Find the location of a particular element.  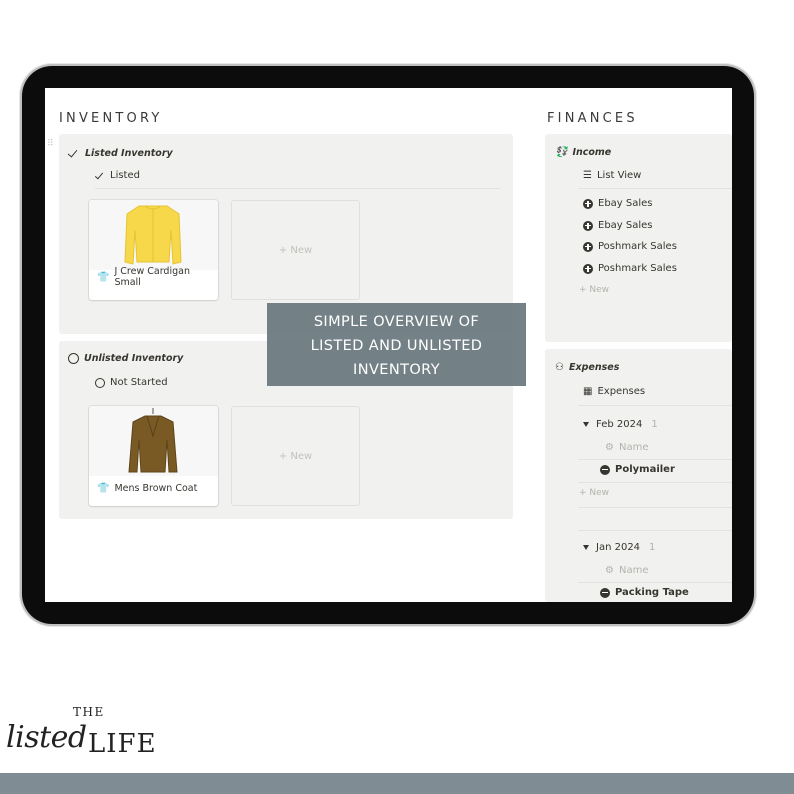

caption-line: SIMPLE OVERVIEW OF is located at coordinates (396, 322).